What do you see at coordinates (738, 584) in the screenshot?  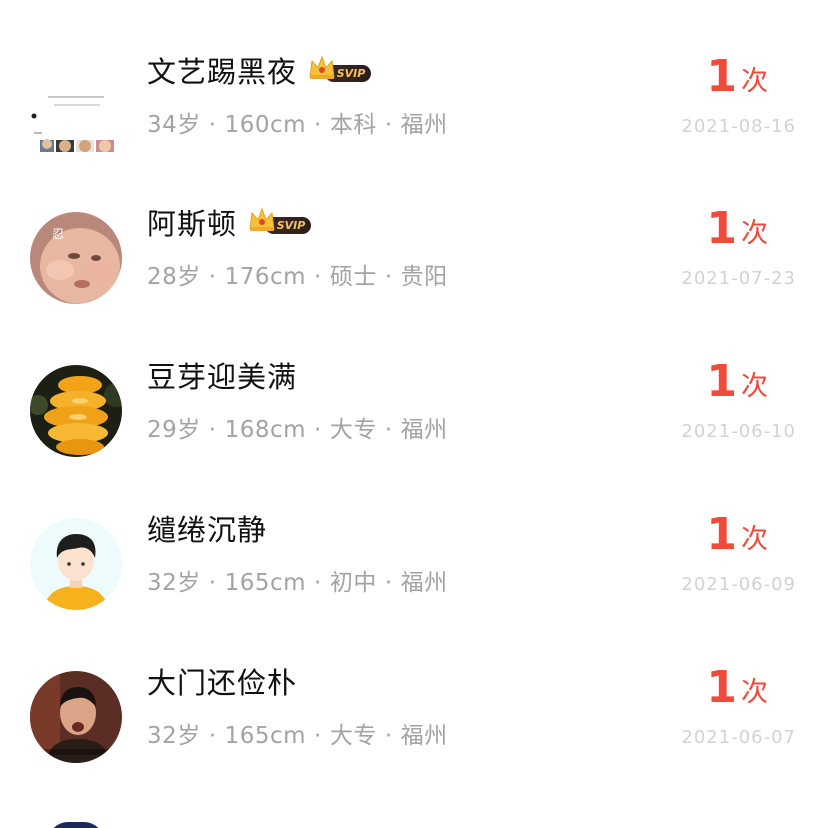 I see `visit-date: 2021-06-09` at bounding box center [738, 584].